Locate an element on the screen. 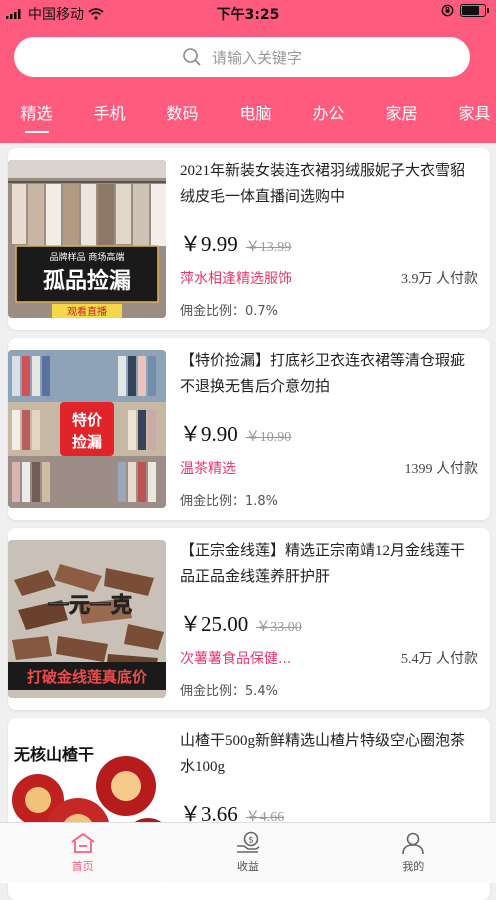 This screenshot has height=900, width=496. tabbar-earnings-label: 收益 is located at coordinates (247, 866).